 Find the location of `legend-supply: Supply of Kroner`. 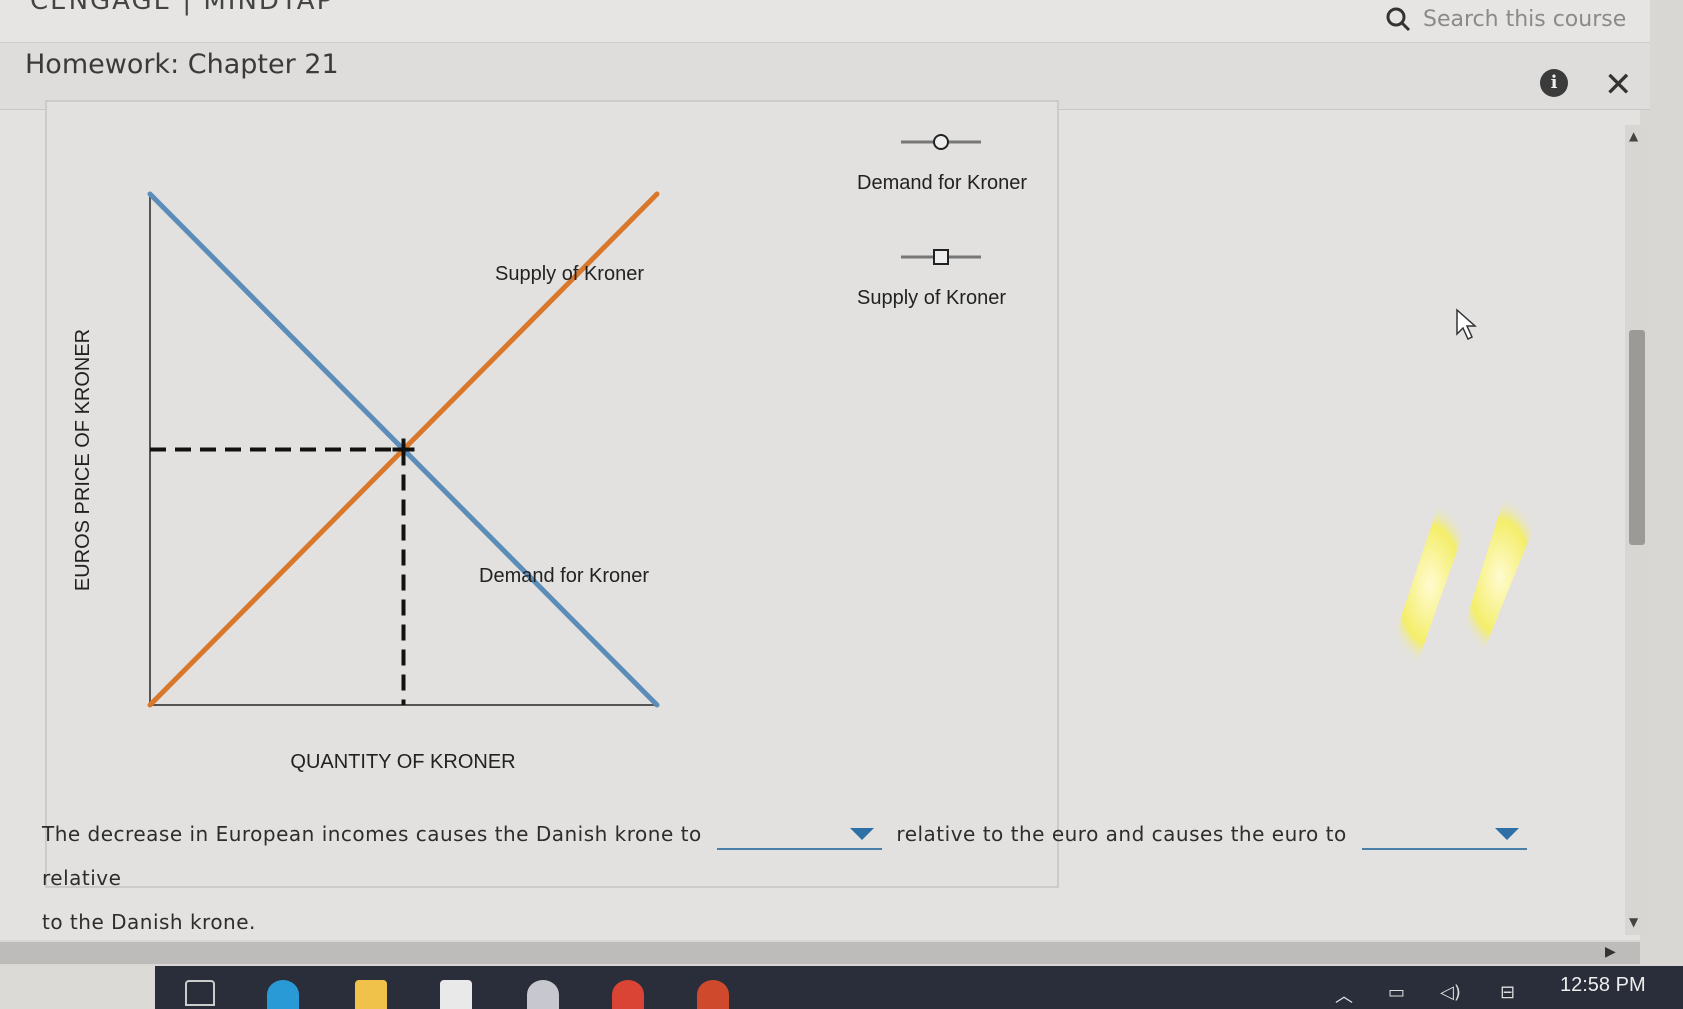

legend-supply: Supply of Kroner is located at coordinates (947, 289).